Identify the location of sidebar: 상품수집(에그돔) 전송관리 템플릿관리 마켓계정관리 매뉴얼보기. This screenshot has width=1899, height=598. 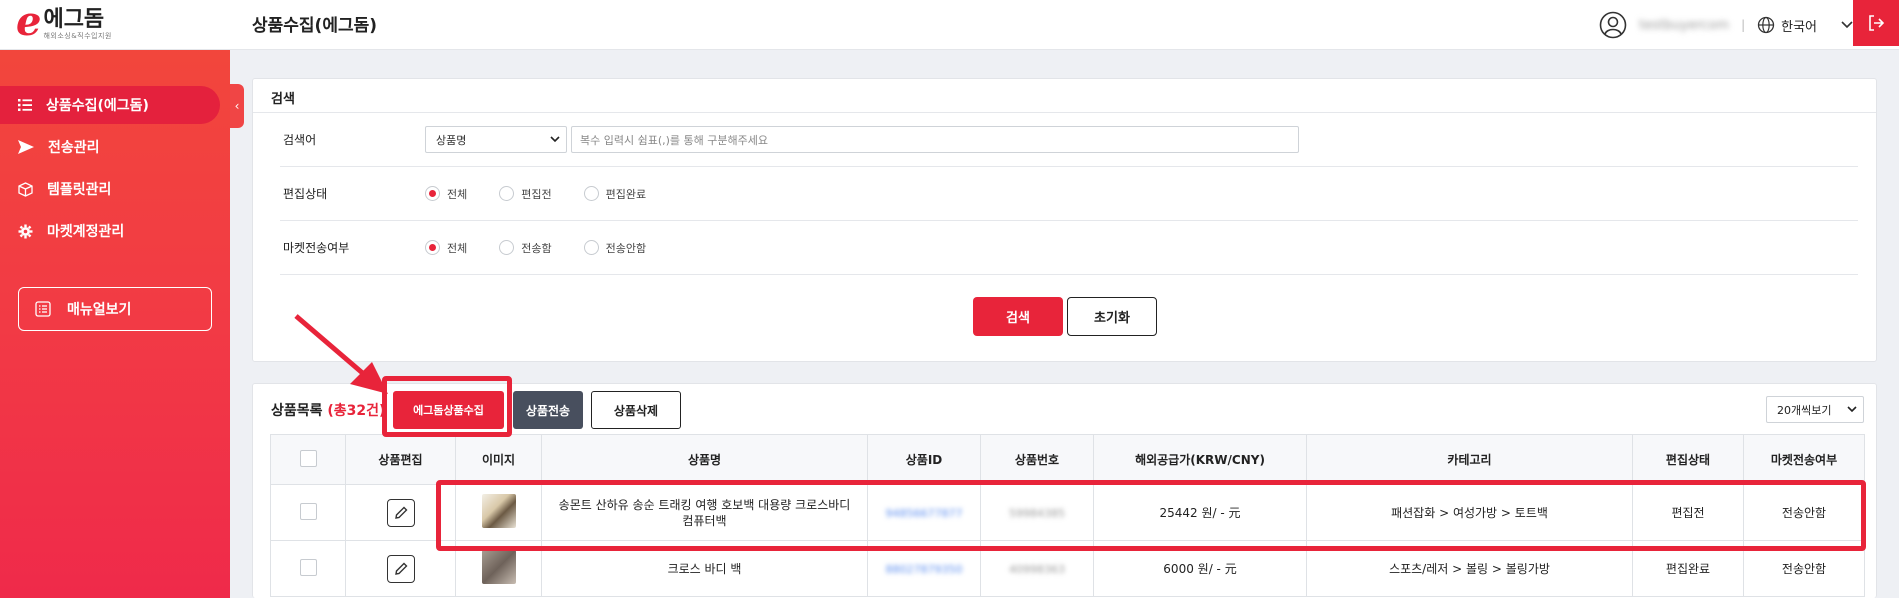
(115, 324).